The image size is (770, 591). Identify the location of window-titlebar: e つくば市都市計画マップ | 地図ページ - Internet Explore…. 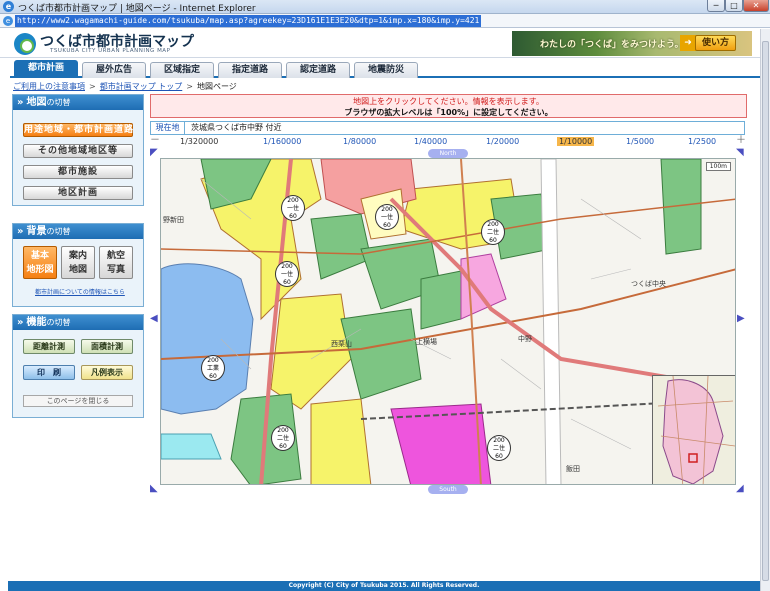
(385, 7).